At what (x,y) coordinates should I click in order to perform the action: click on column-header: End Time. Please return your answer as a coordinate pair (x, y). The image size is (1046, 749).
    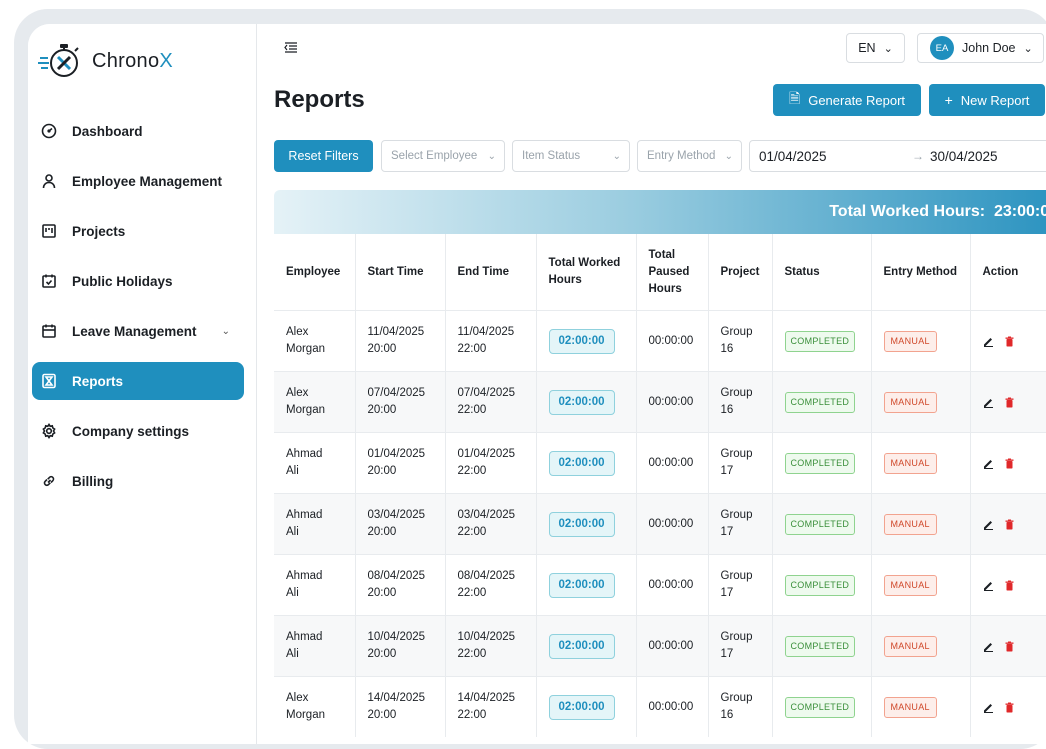
    Looking at the image, I should click on (491, 272).